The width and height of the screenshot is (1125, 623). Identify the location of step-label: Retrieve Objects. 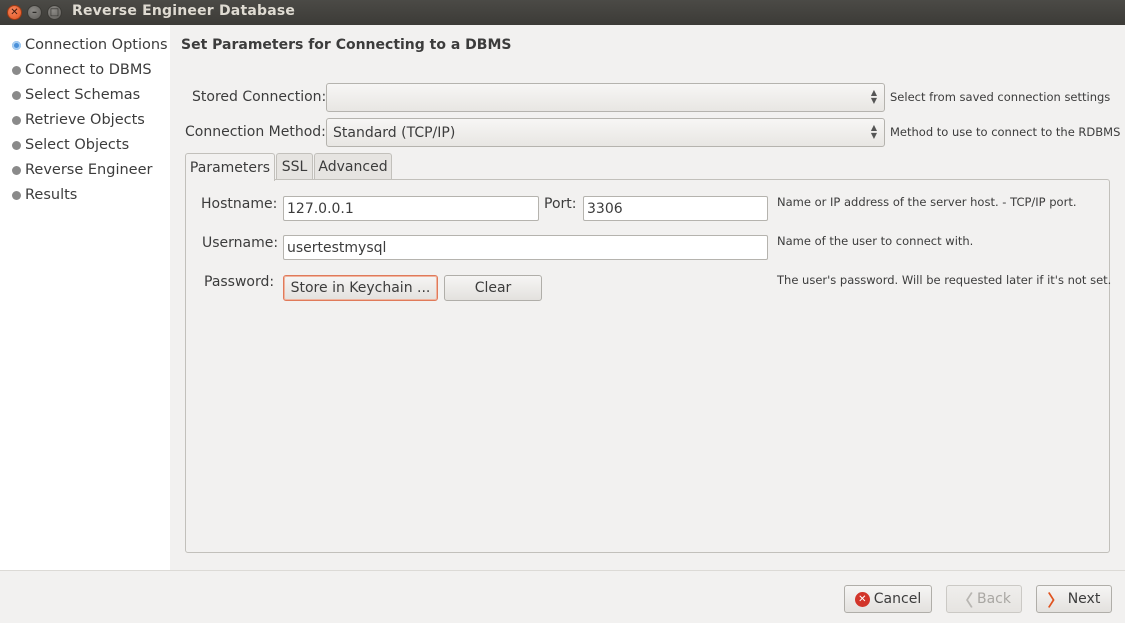
(85, 120).